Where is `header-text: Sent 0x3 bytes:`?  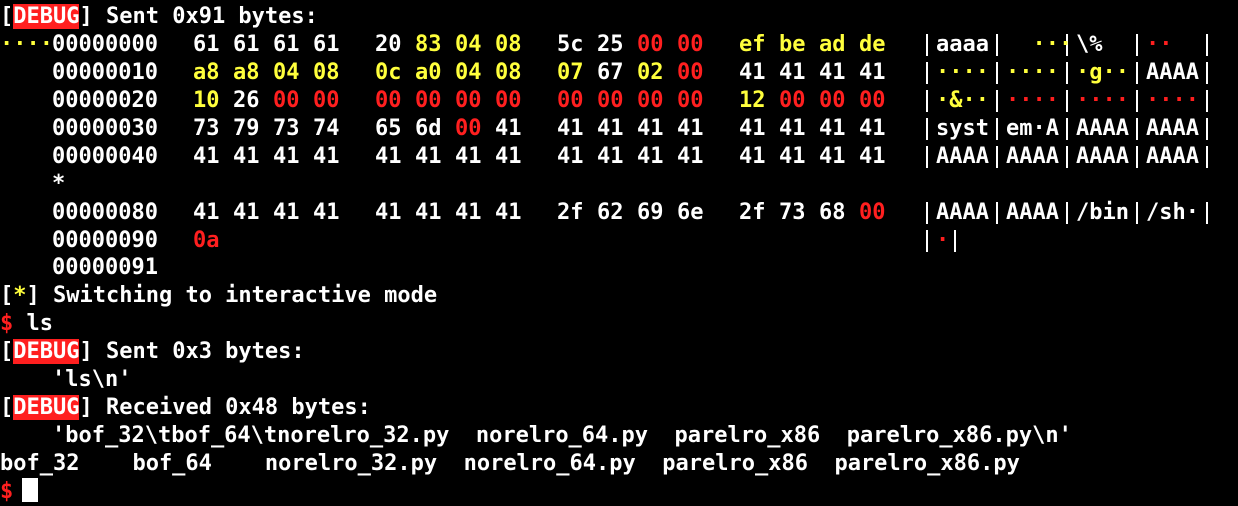 header-text: Sent 0x3 bytes: is located at coordinates (198, 351).